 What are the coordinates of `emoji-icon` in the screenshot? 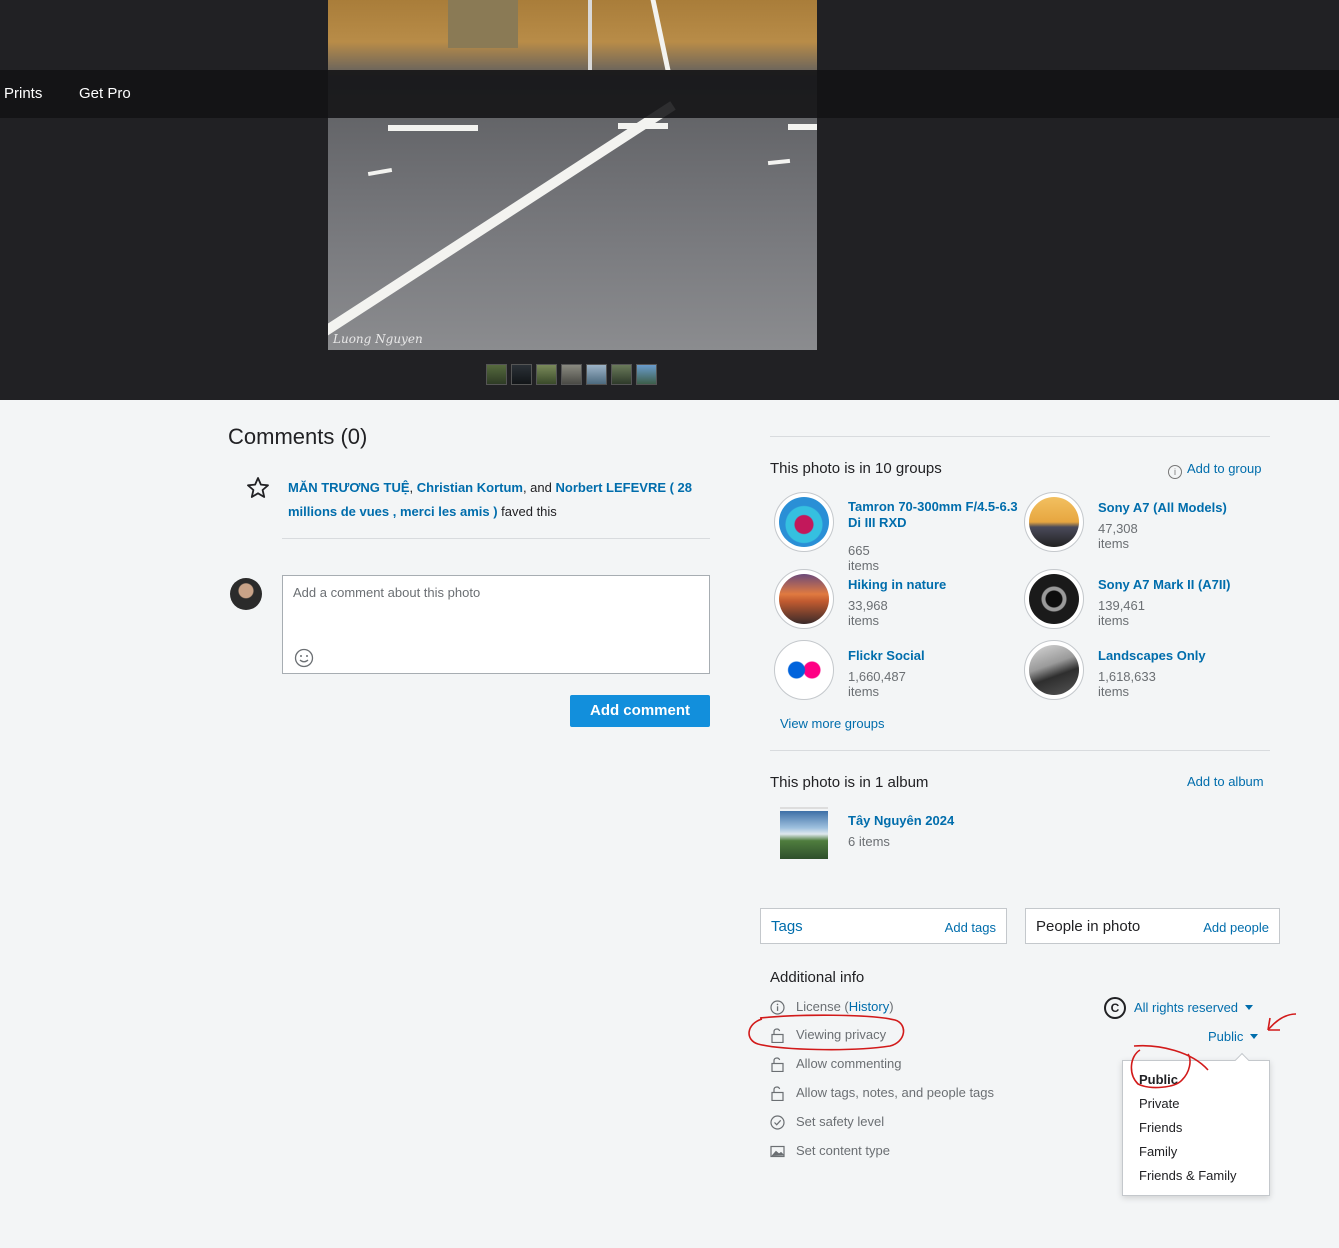 It's located at (304, 658).